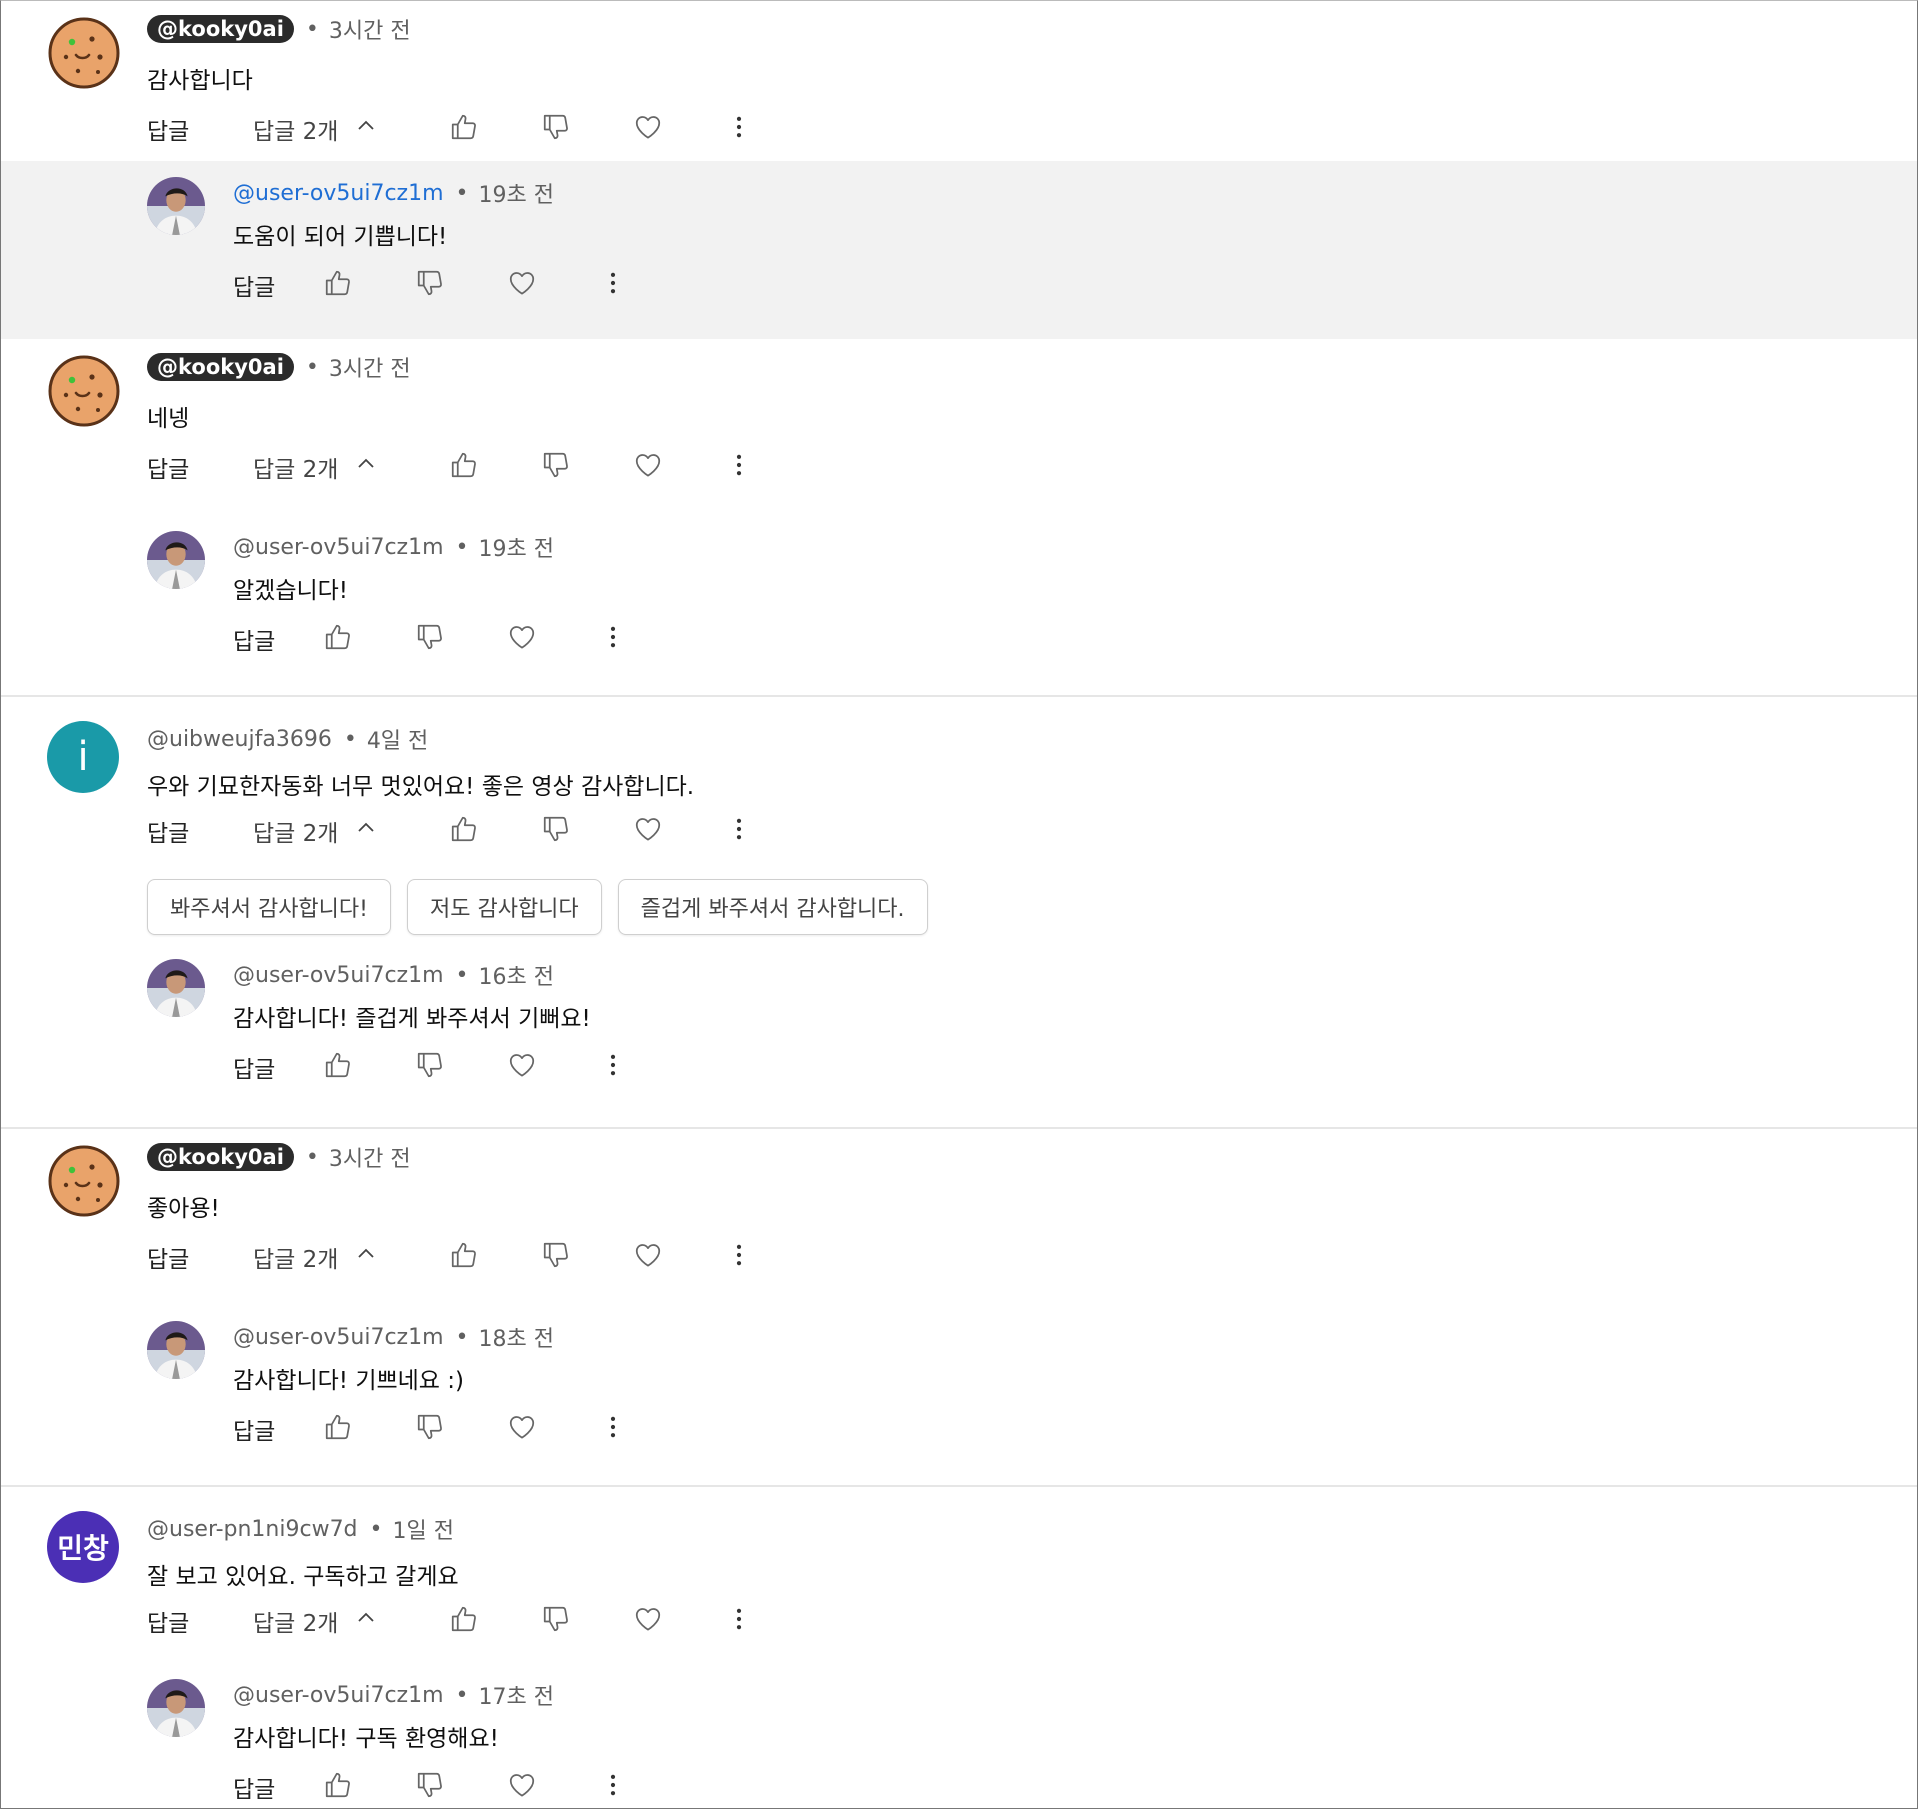 Image resolution: width=1920 pixels, height=1811 pixels. I want to click on chevron-up-icon, so click(358, 1257).